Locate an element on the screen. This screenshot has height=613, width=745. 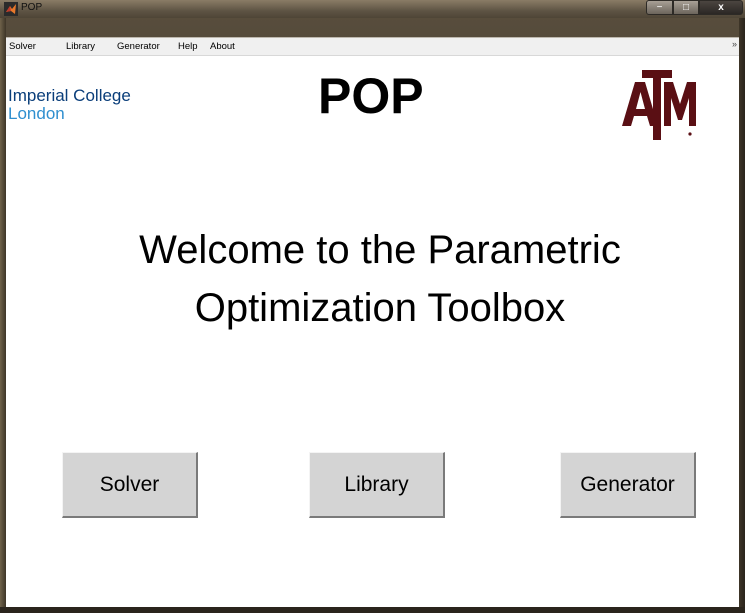
app-title: POP is located at coordinates (371, 96).